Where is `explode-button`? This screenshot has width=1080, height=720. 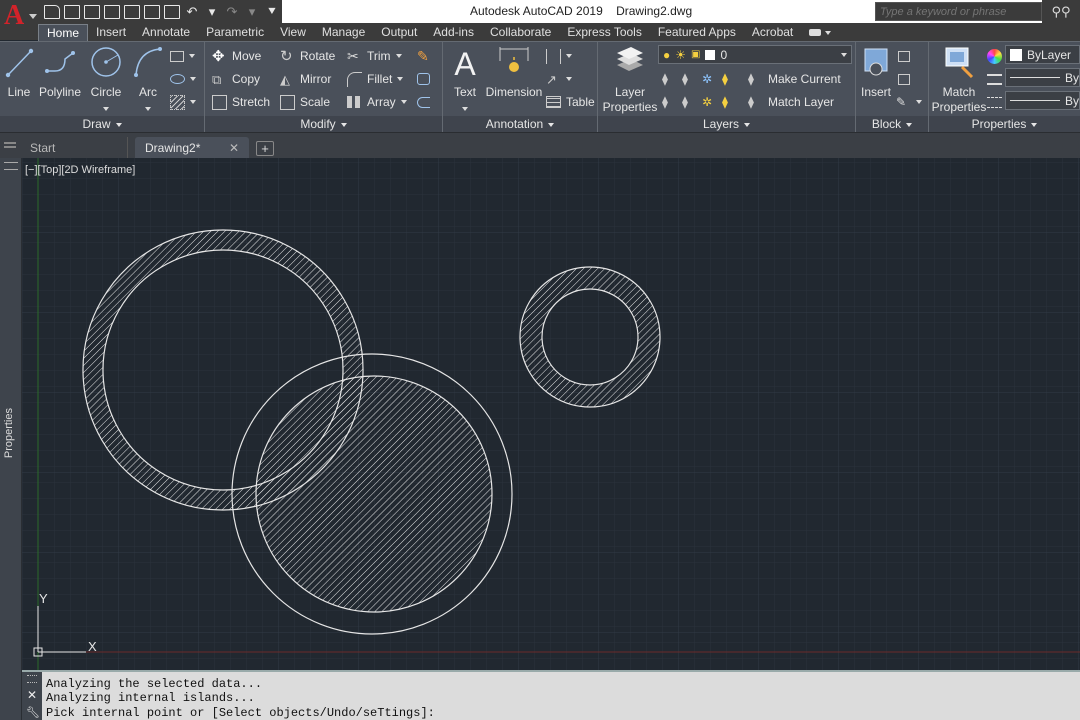 explode-button is located at coordinates (423, 79).